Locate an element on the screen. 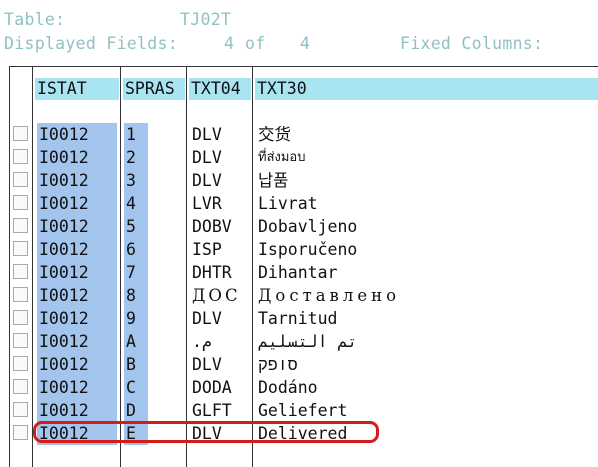 The height and width of the screenshot is (467, 598). table-row: I0012 6 ISP Isporučeno is located at coordinates (304, 249).